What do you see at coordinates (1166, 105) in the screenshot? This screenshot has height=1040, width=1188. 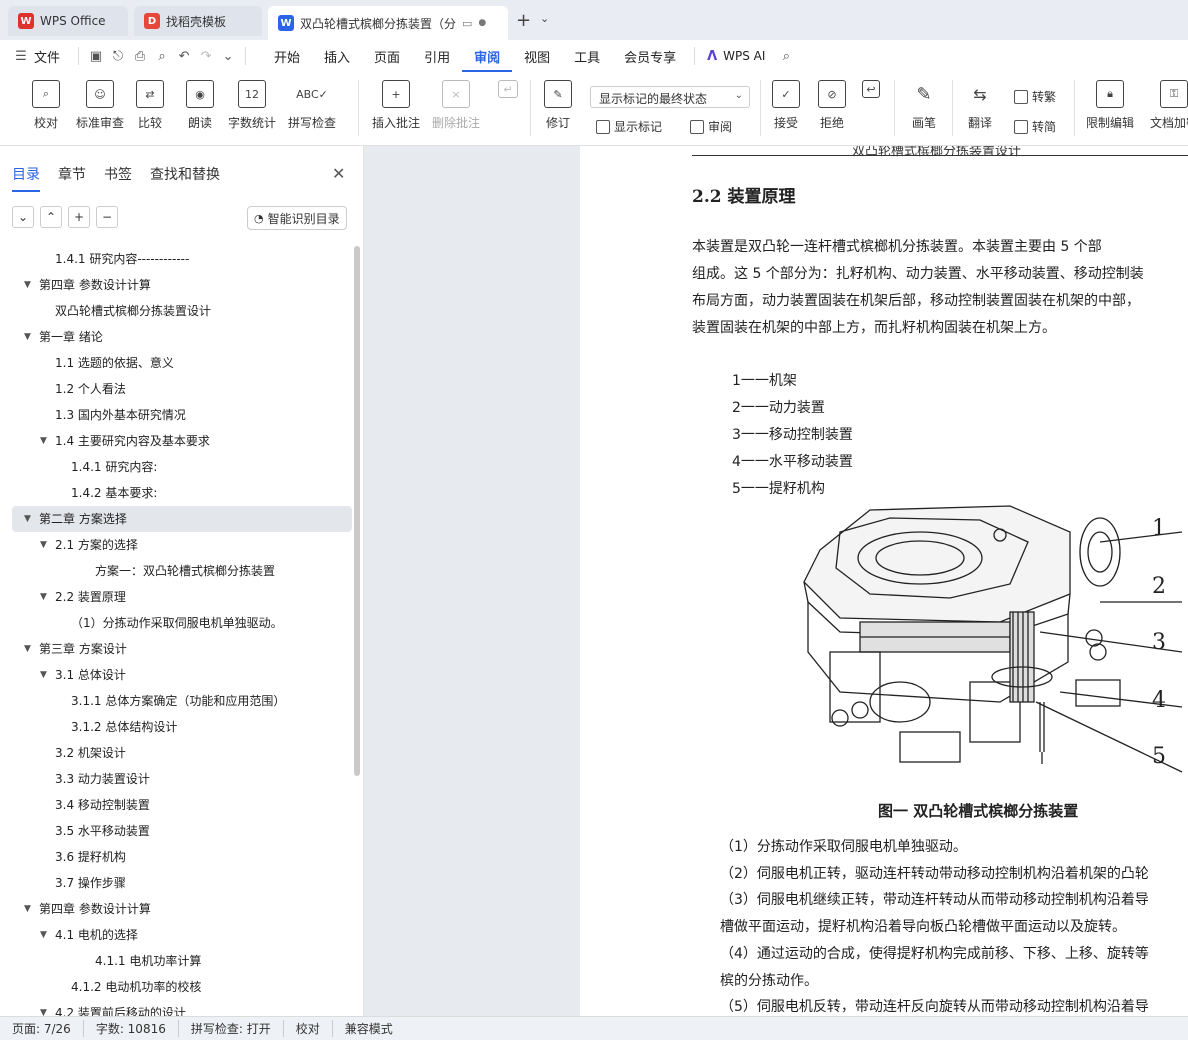 I see `document-encrypt-button: ⚿文档加密` at bounding box center [1166, 105].